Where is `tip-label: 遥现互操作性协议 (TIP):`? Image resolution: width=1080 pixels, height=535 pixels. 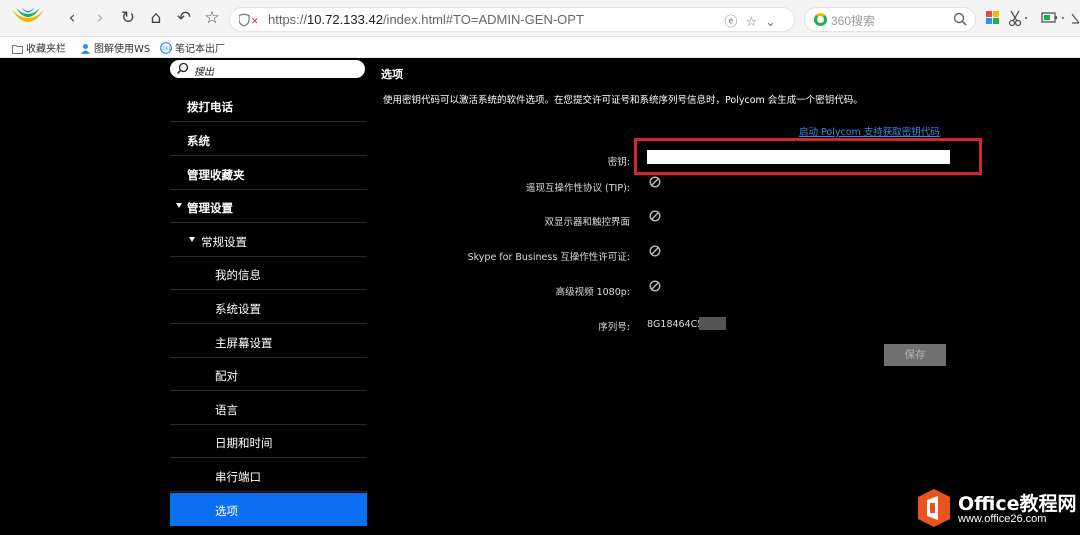 tip-label: 遥现互操作性协议 (TIP): is located at coordinates (578, 188).